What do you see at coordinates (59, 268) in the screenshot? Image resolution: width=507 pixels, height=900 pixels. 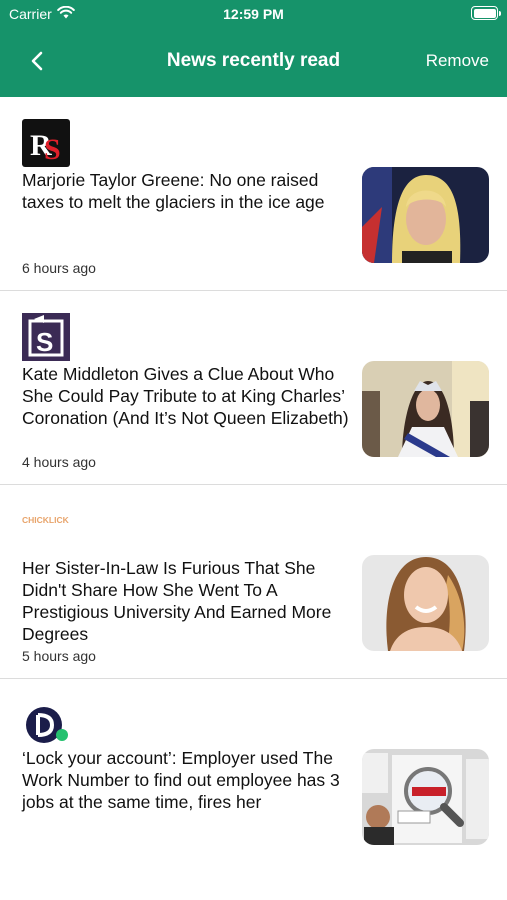 I see `article-time: 6 hours ago` at bounding box center [59, 268].